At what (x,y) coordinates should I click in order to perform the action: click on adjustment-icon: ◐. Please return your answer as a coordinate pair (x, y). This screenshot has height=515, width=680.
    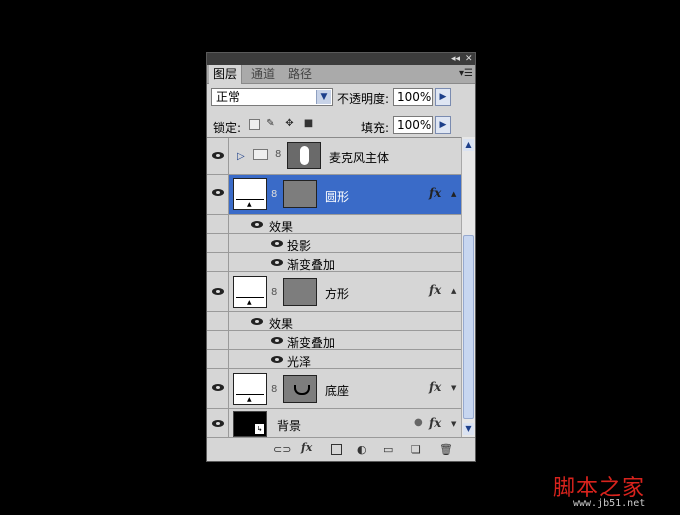
    Looking at the image, I should click on (362, 449).